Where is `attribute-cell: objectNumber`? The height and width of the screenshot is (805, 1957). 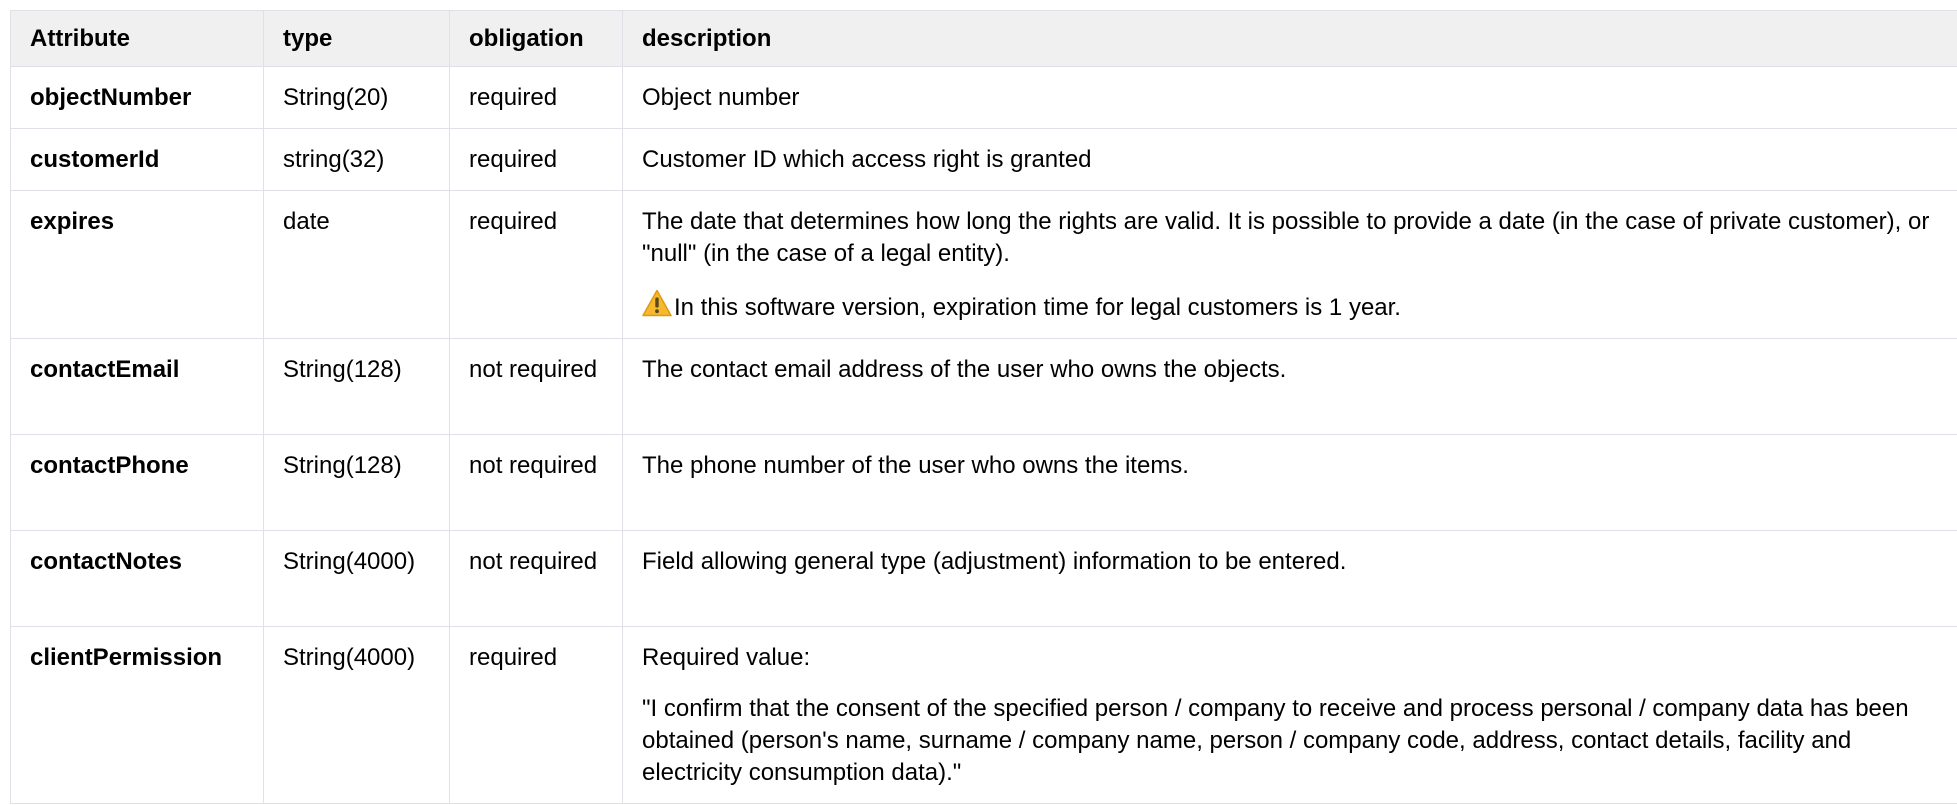
attribute-cell: objectNumber is located at coordinates (137, 97).